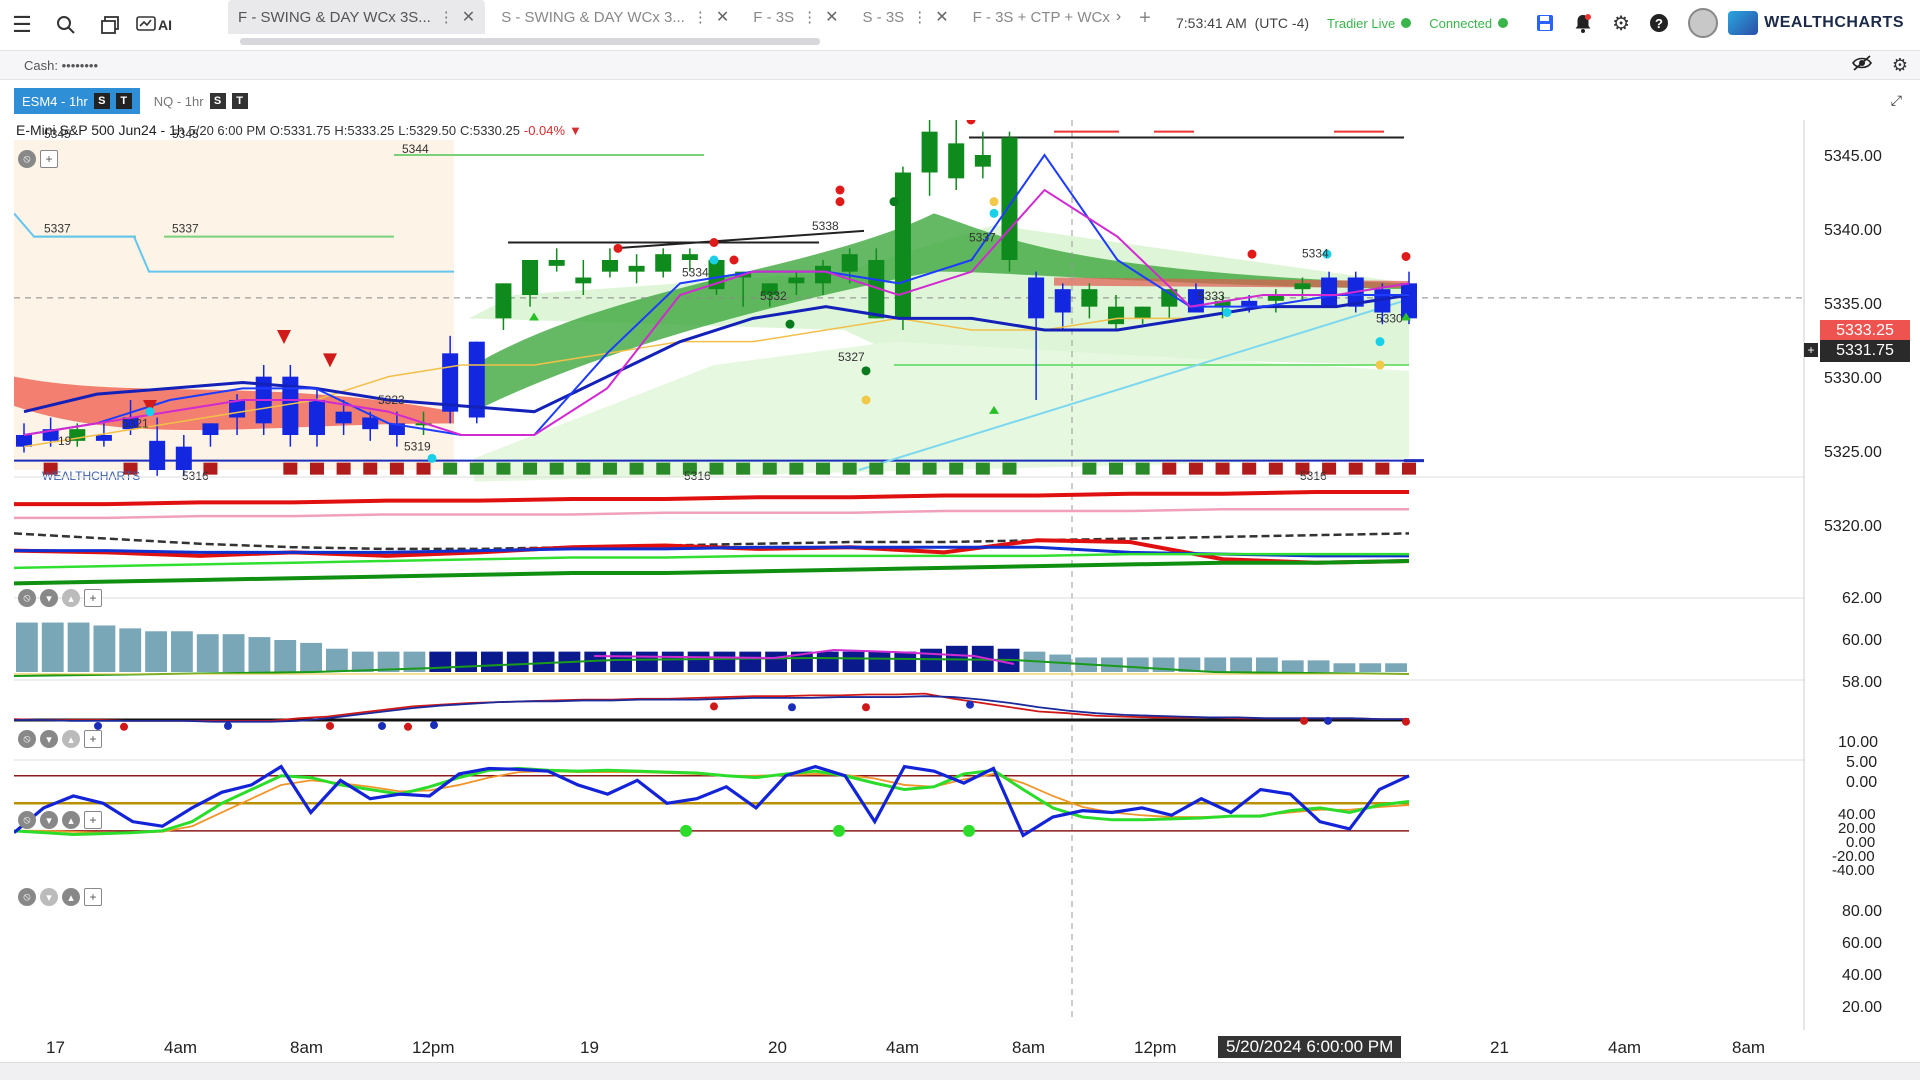 The height and width of the screenshot is (1080, 1920). I want to click on notifications-bell-icon, so click(1583, 23).